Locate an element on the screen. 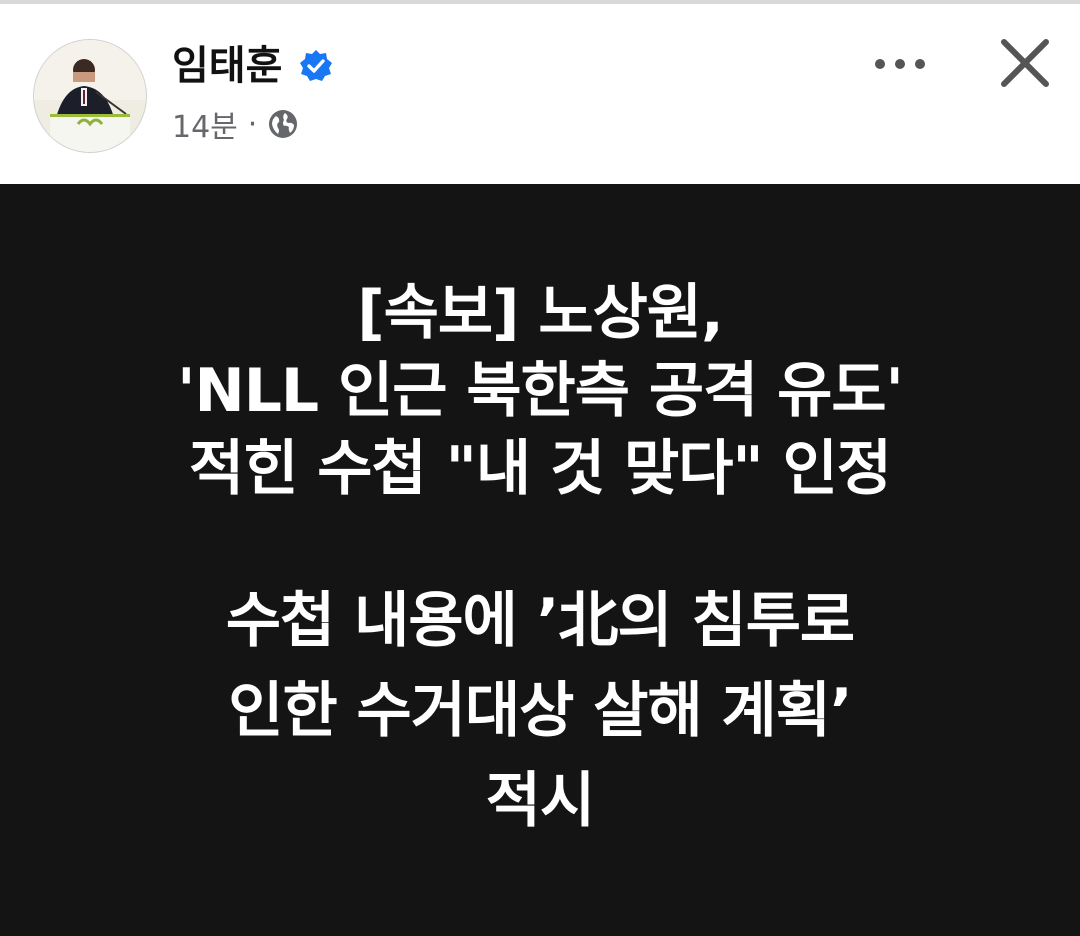 This screenshot has height=936, width=1080. author-name: 임태훈 is located at coordinates (227, 66).